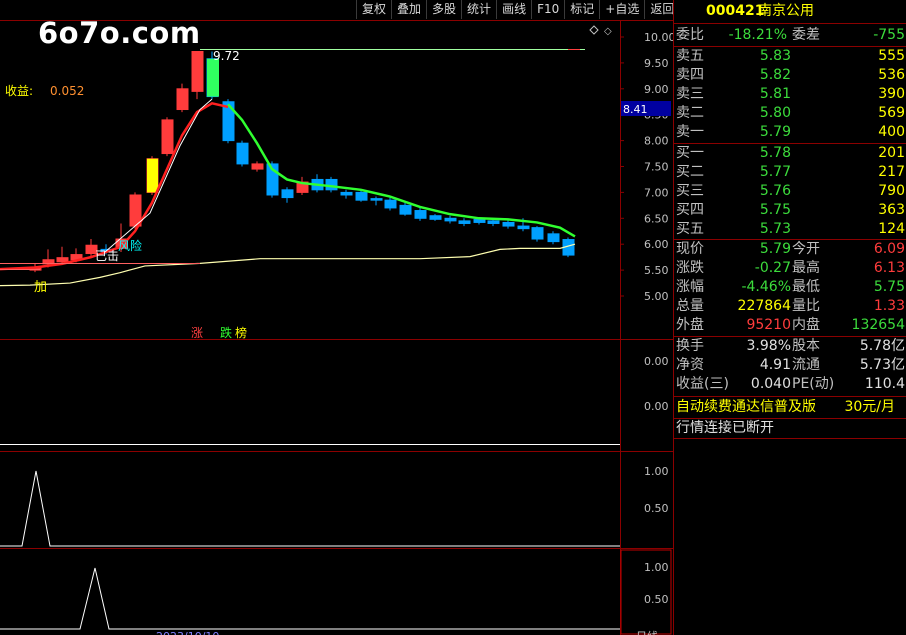 Image resolution: width=906 pixels, height=635 pixels. I want to click on connection-status: 行情连接已断开, so click(725, 428).